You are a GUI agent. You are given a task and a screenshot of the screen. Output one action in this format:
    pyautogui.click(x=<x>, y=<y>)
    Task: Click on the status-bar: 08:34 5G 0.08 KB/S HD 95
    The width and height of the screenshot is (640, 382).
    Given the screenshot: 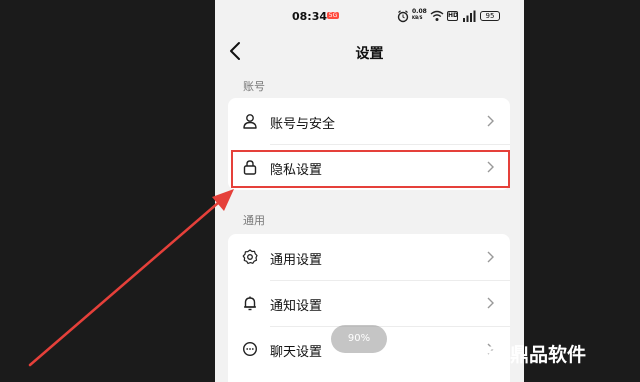 What is the action you would take?
    pyautogui.click(x=369, y=16)
    